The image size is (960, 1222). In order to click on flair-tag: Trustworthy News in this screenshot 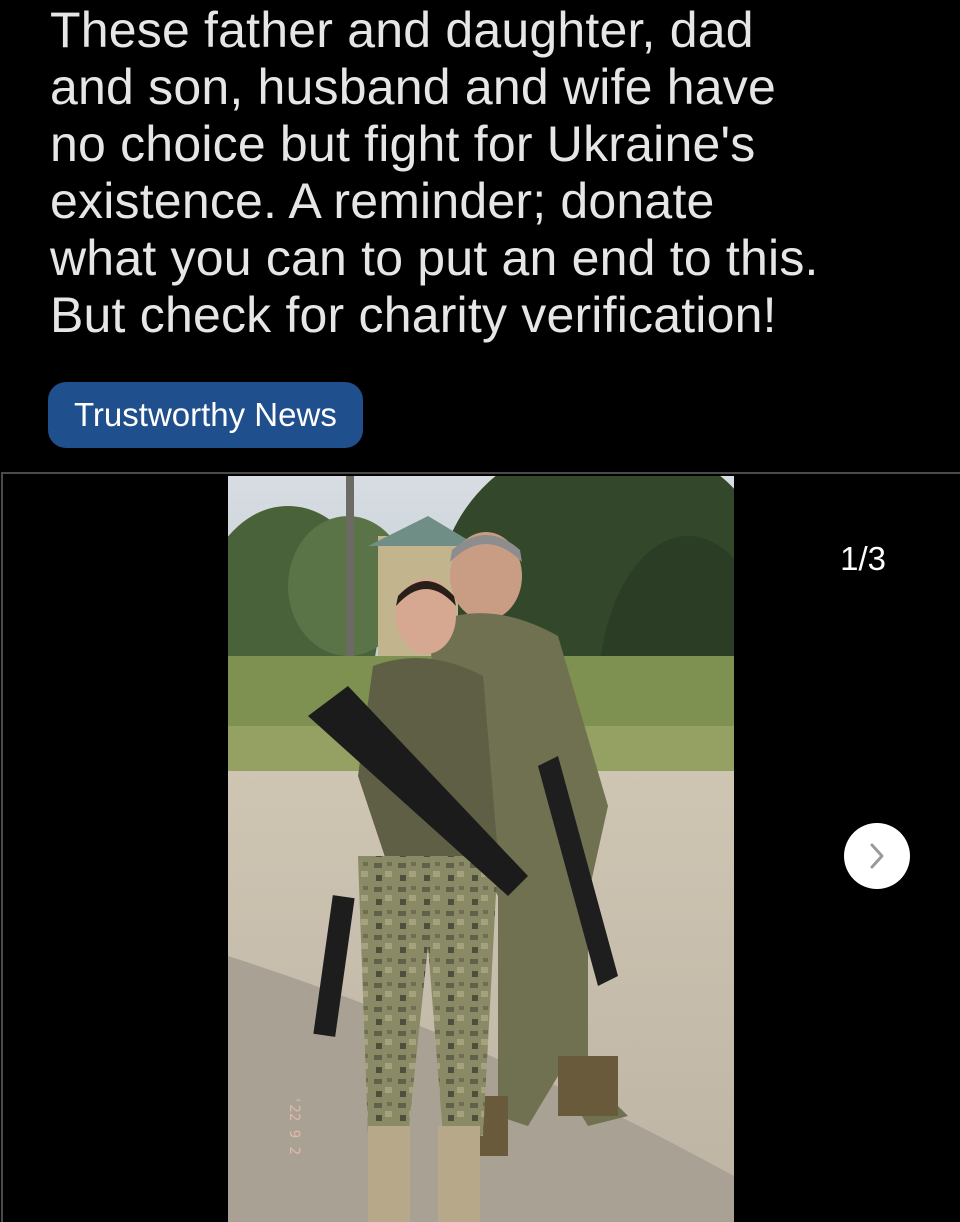, I will do `click(205, 415)`.